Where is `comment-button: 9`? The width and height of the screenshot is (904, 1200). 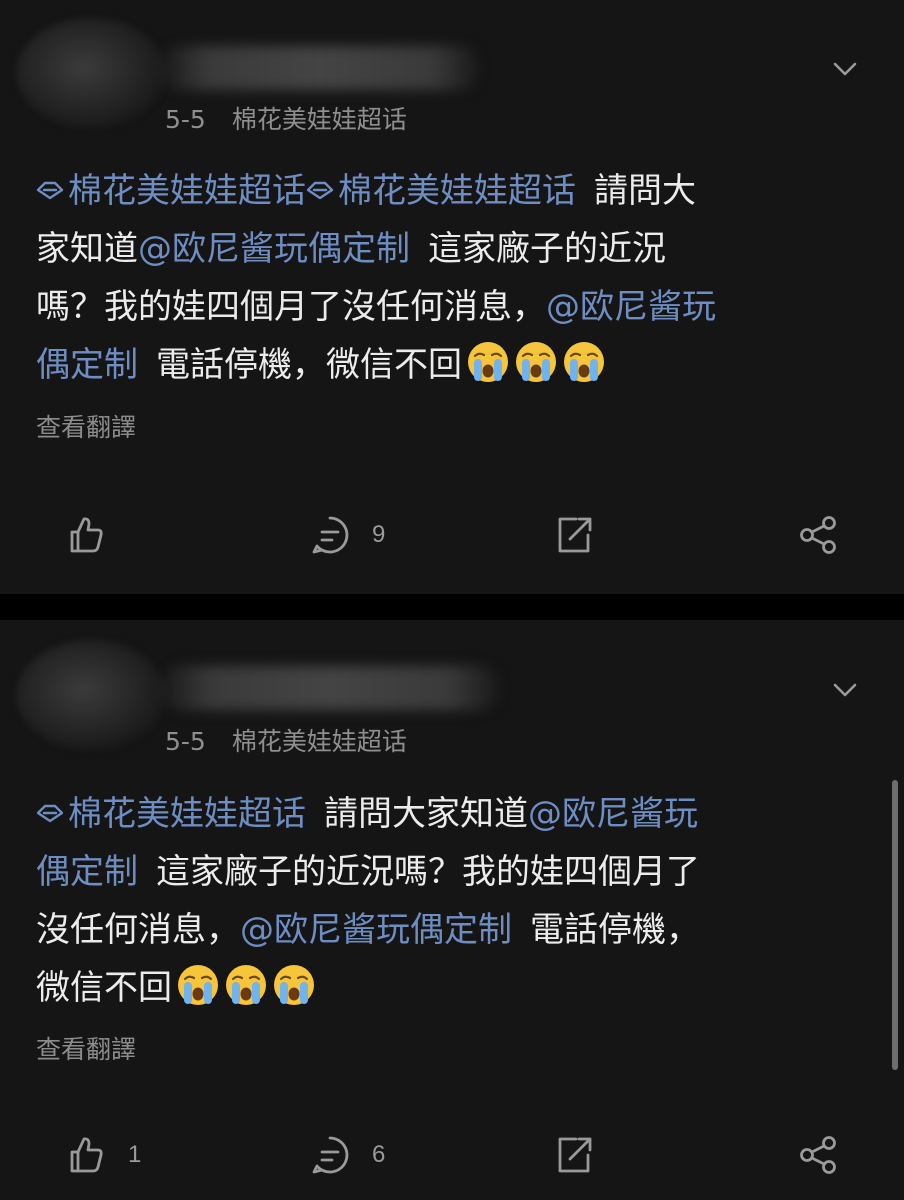 comment-button: 9 is located at coordinates (346, 535).